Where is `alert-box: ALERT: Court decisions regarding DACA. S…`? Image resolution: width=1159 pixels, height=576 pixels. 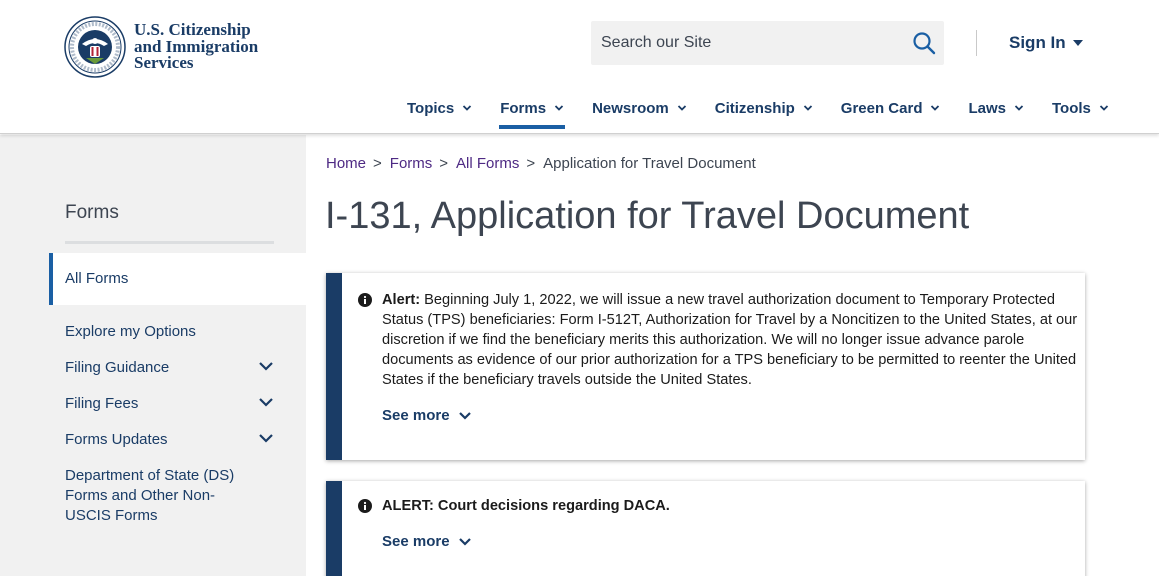
alert-box: ALERT: Court decisions regarding DACA. S… is located at coordinates (705, 528).